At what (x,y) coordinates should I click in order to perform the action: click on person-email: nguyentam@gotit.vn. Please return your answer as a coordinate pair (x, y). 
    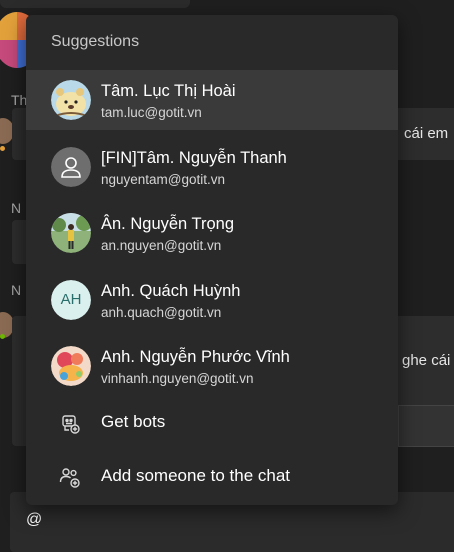
    Looking at the image, I should click on (163, 179).